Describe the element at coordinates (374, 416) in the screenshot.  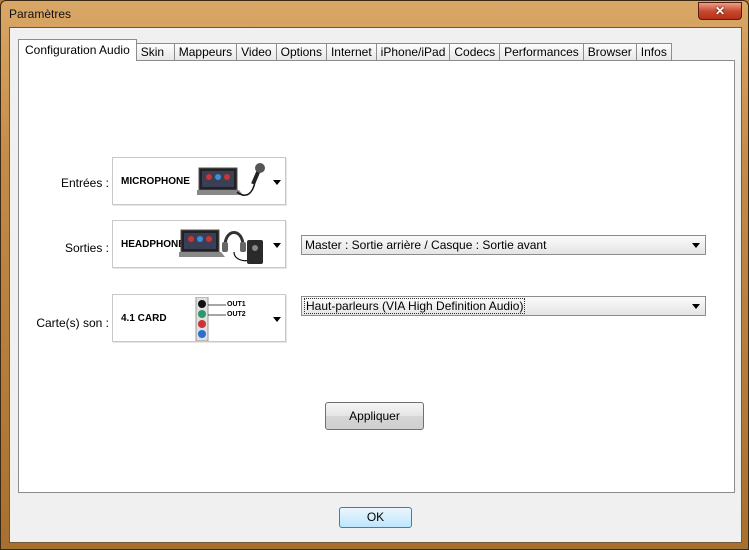
I see `apply-button: Appliquer` at that location.